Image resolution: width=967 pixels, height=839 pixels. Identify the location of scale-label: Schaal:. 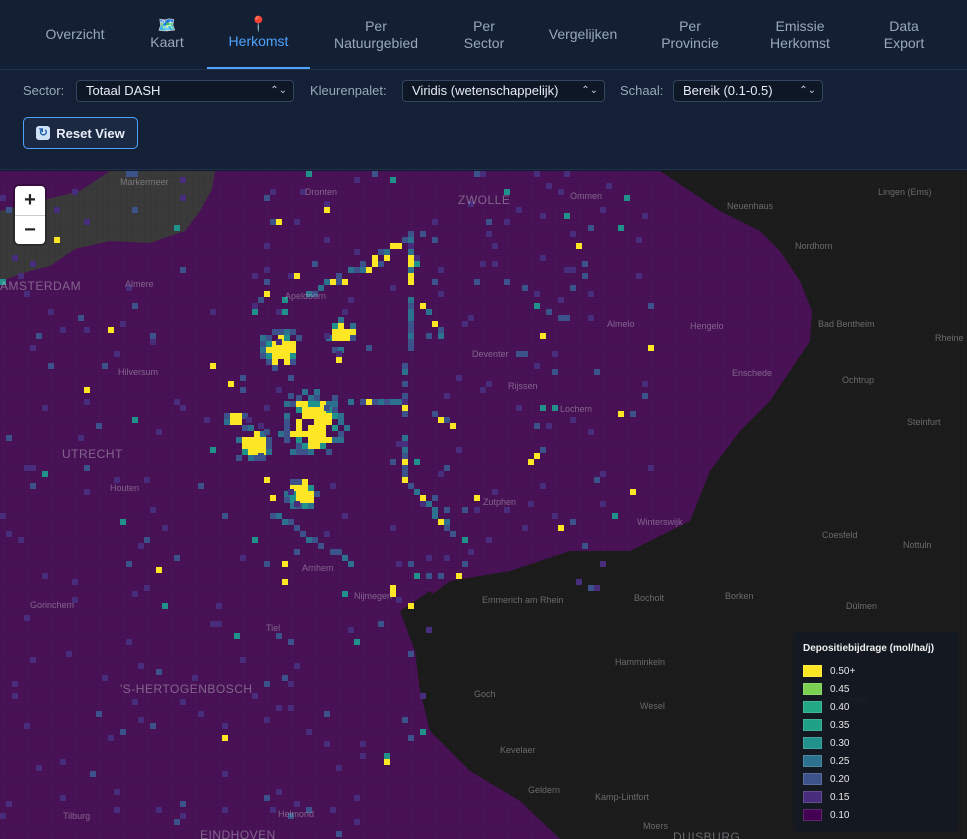
(642, 90).